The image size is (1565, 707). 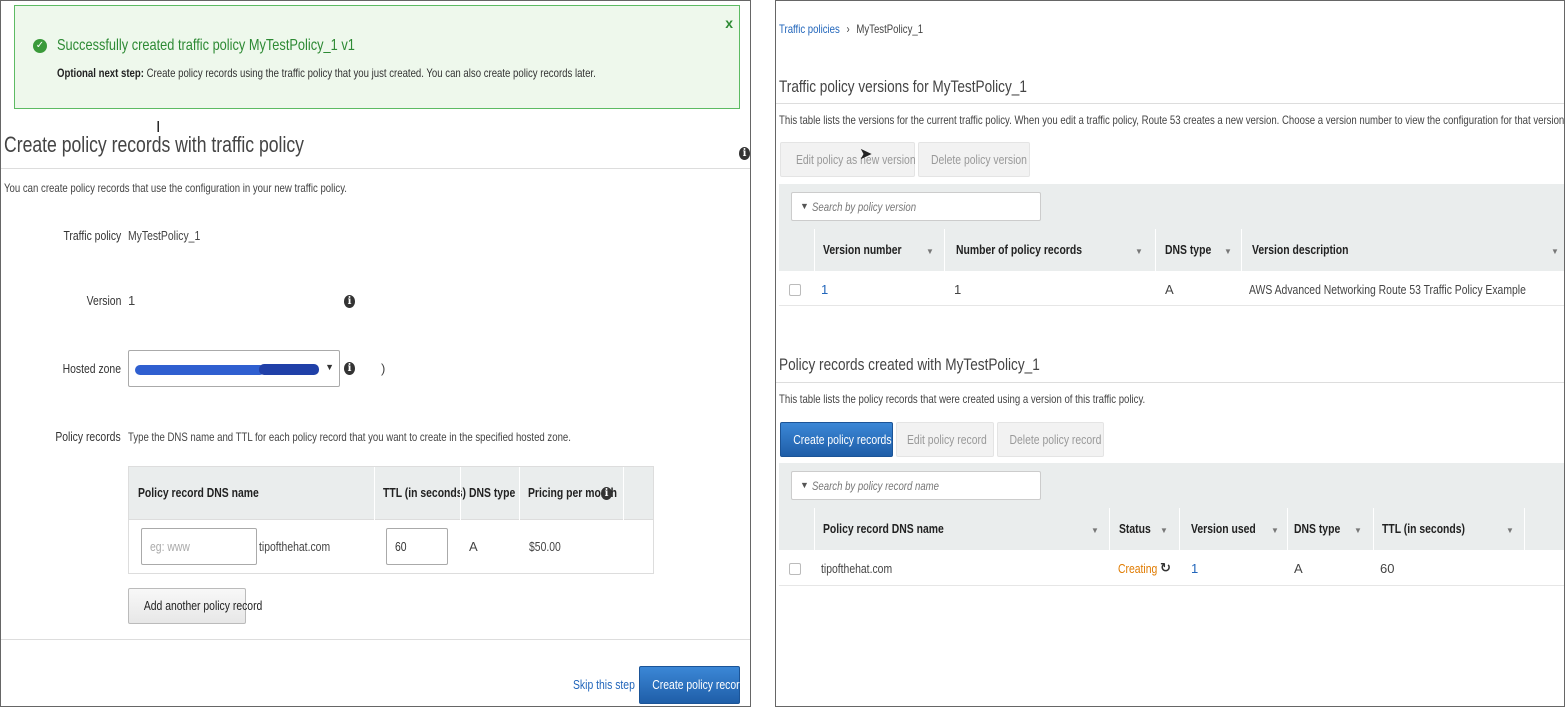 What do you see at coordinates (132, 300) in the screenshot?
I see `version-value: 1` at bounding box center [132, 300].